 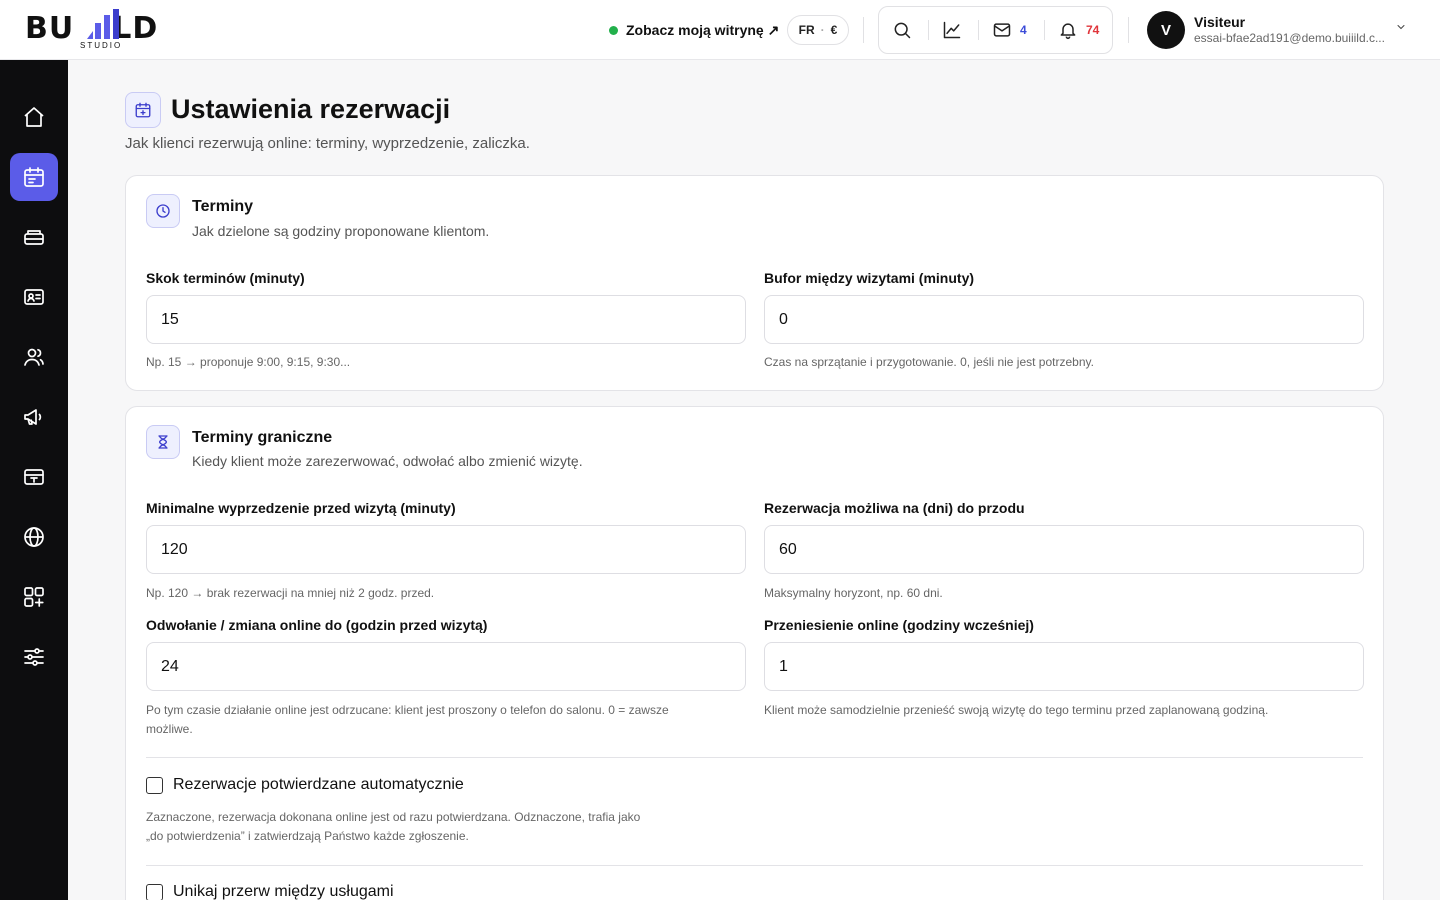 I want to click on sidebar-item-payments, so click(x=34, y=477).